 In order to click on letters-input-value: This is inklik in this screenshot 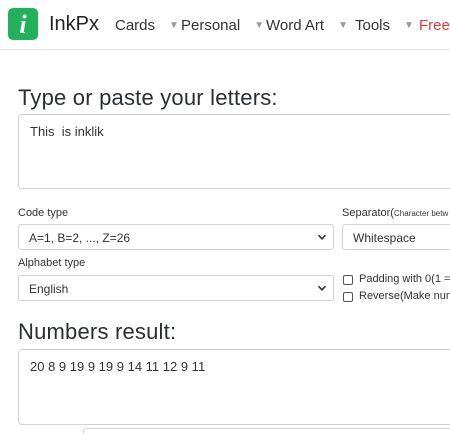, I will do `click(67, 131)`.